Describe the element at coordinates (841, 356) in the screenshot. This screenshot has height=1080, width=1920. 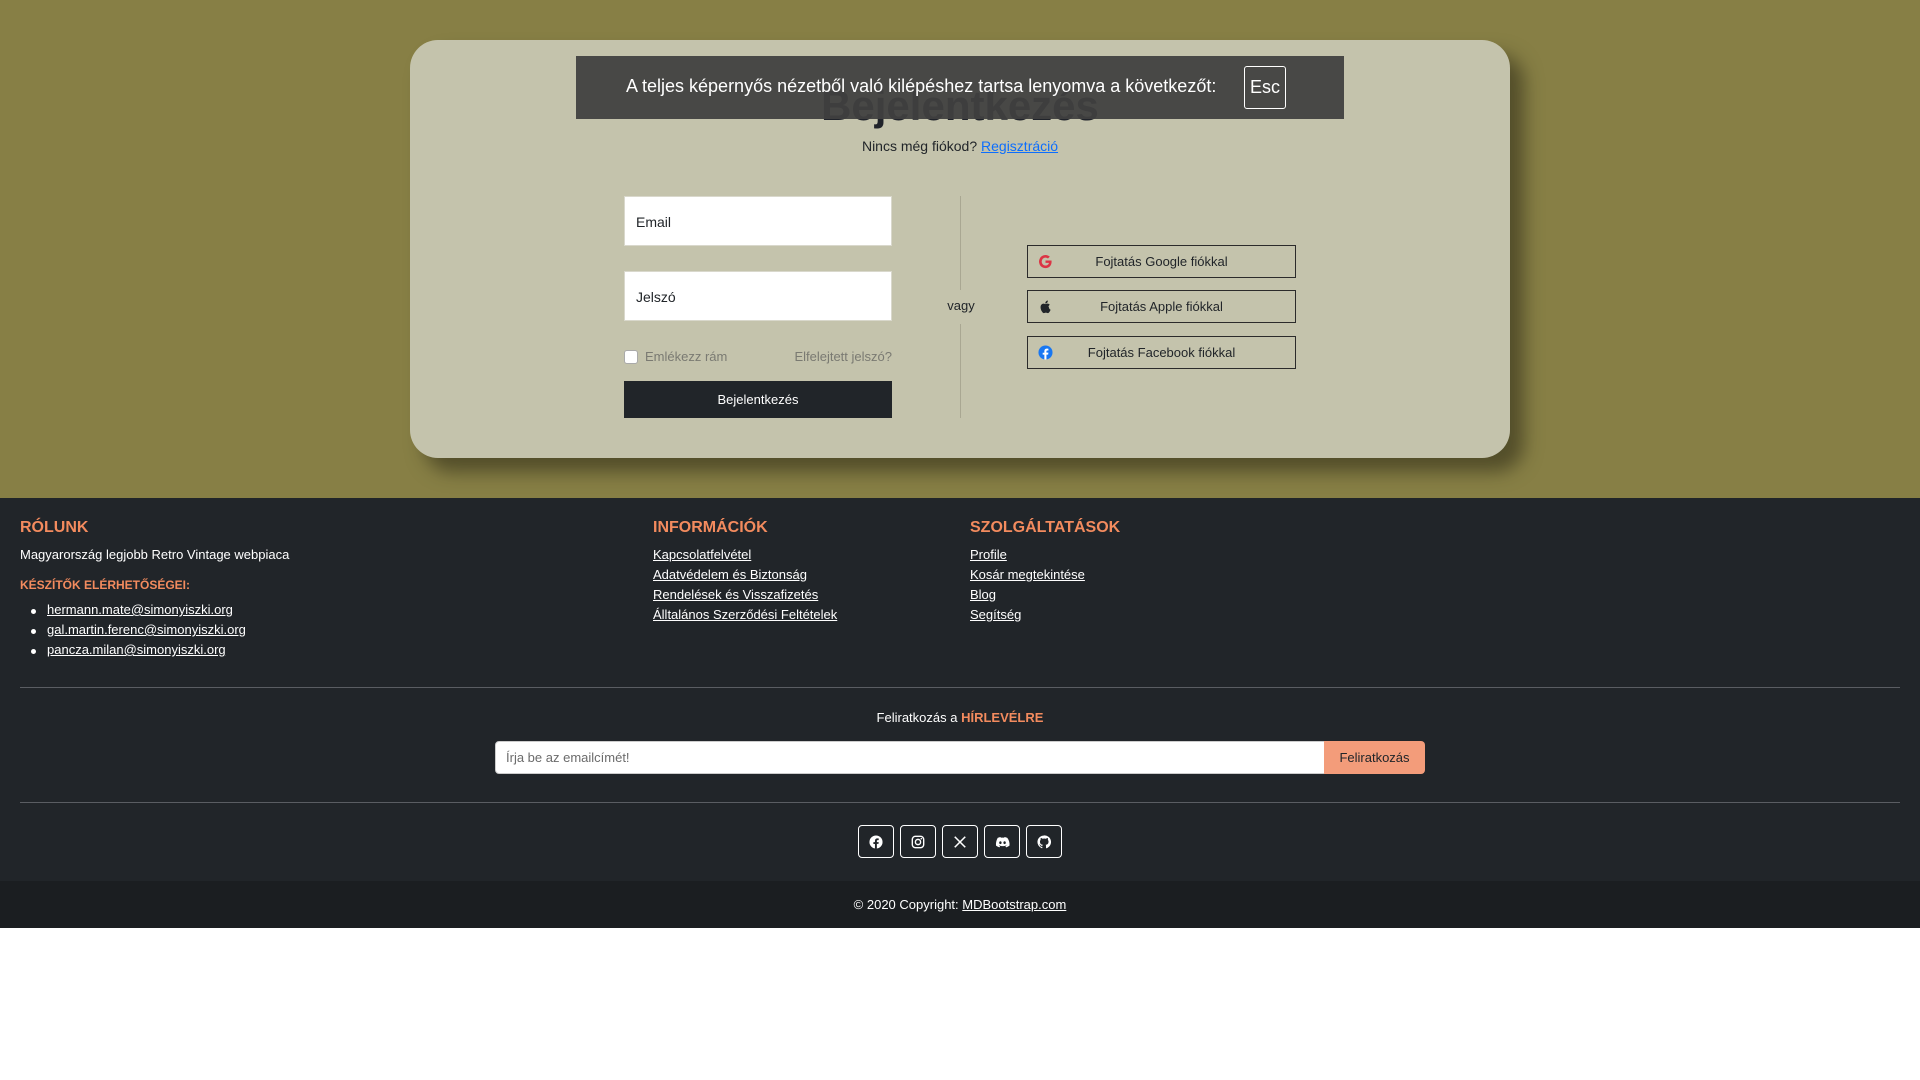
I see `forgot-password-link: Elfelejtett jelszó?` at that location.